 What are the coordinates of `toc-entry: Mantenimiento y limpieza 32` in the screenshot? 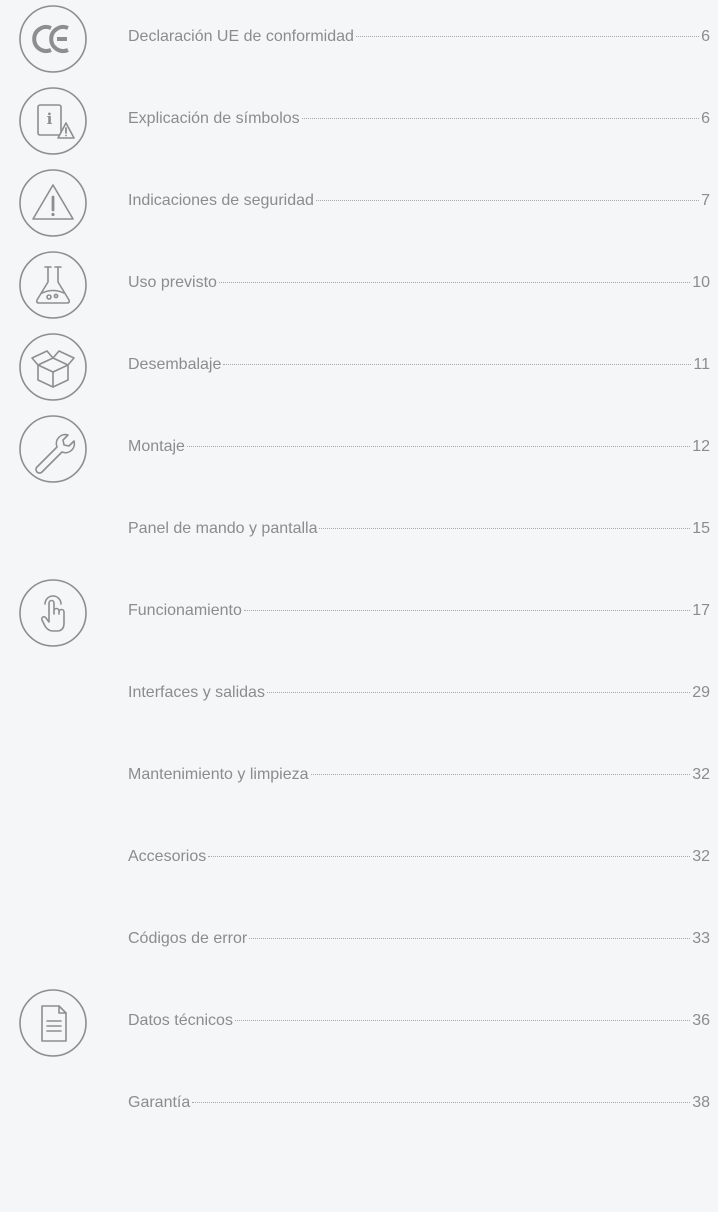 It's located at (359, 773).